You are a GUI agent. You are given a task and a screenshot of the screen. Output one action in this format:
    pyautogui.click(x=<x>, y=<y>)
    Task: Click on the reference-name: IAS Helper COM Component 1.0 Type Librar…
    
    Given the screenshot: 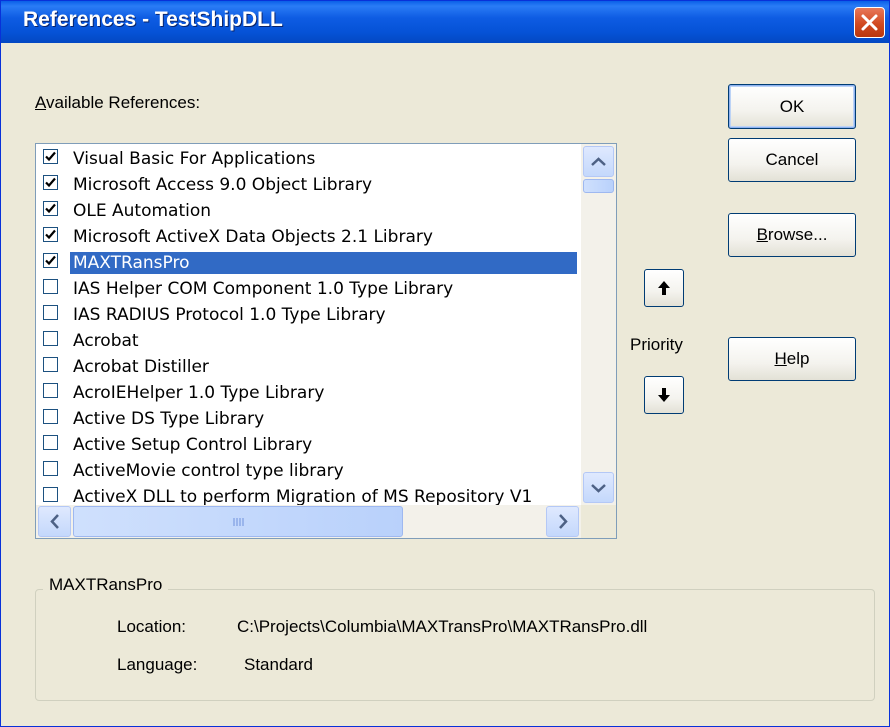 What is the action you would take?
    pyautogui.click(x=263, y=289)
    